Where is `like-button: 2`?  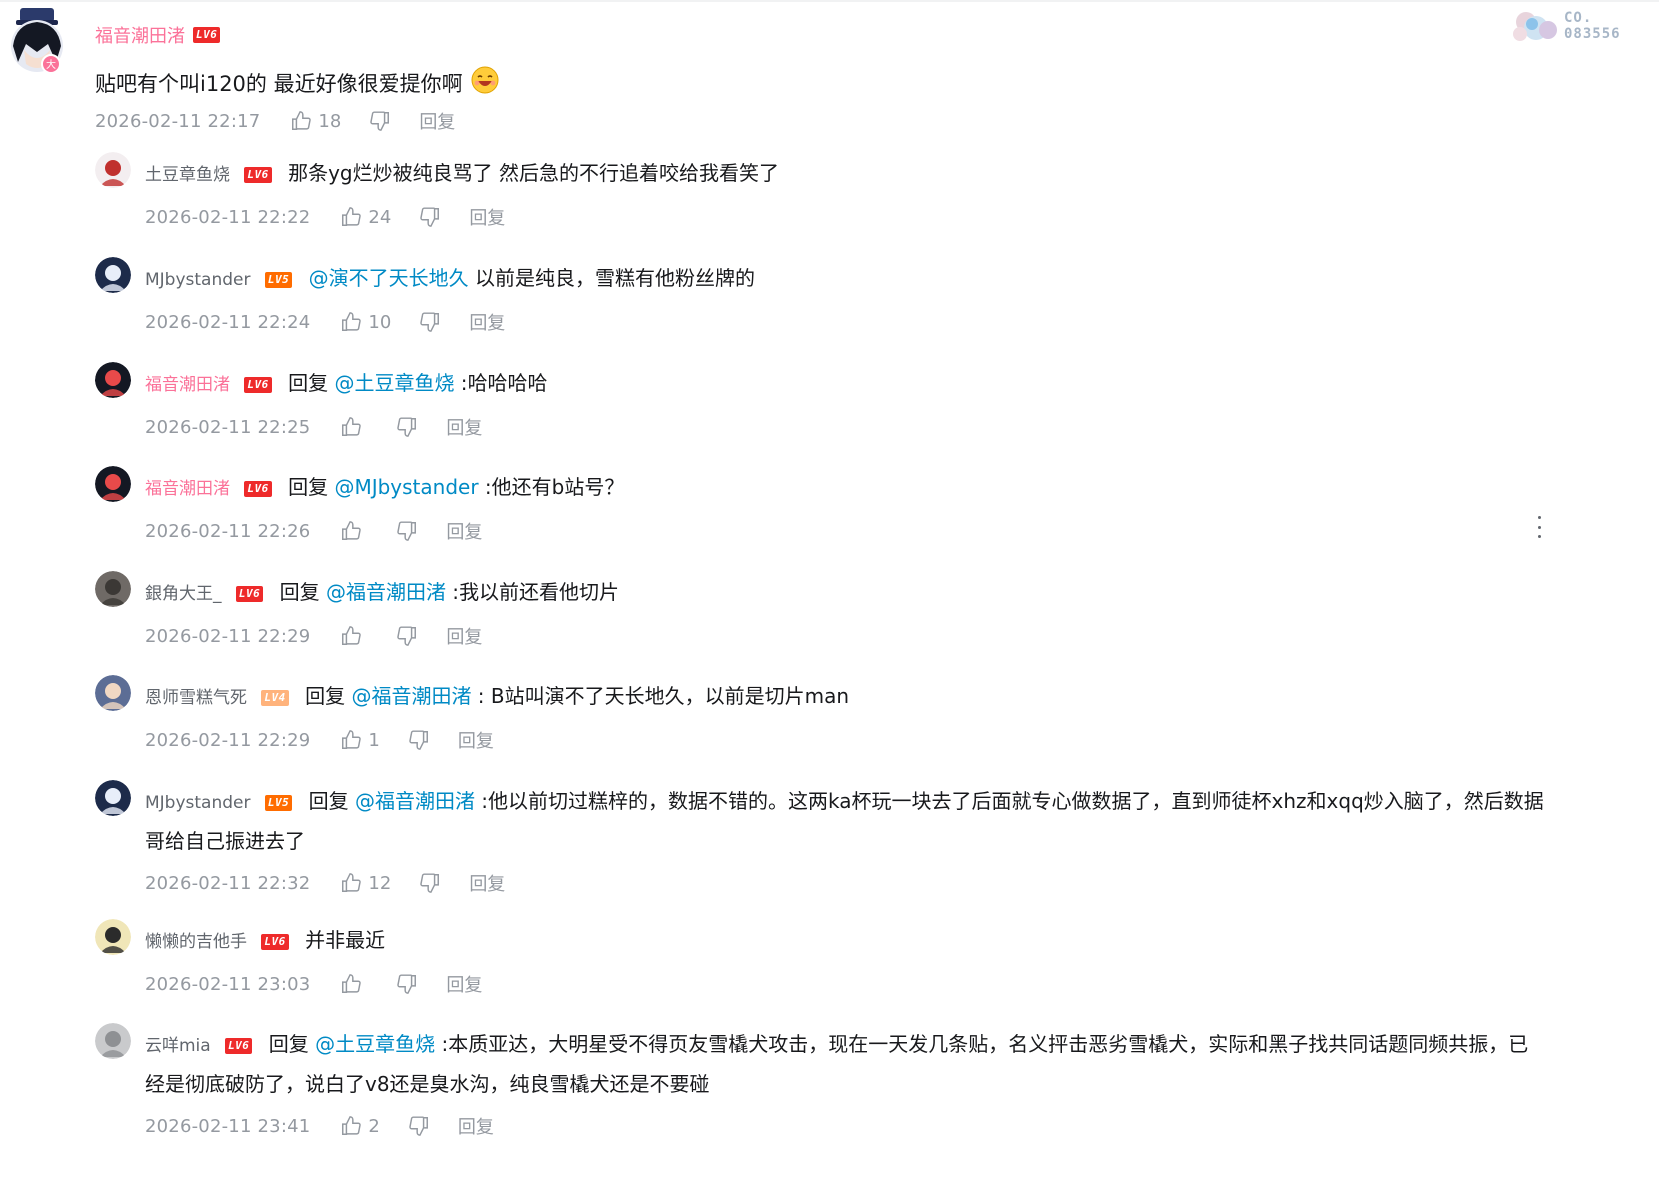 like-button: 2 is located at coordinates (360, 1126).